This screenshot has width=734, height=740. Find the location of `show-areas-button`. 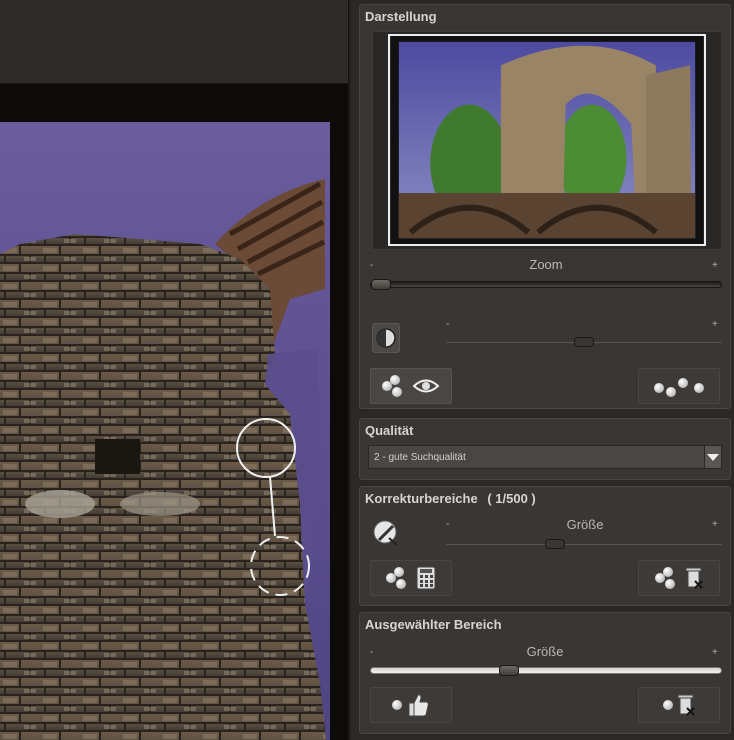

show-areas-button is located at coordinates (411, 386).